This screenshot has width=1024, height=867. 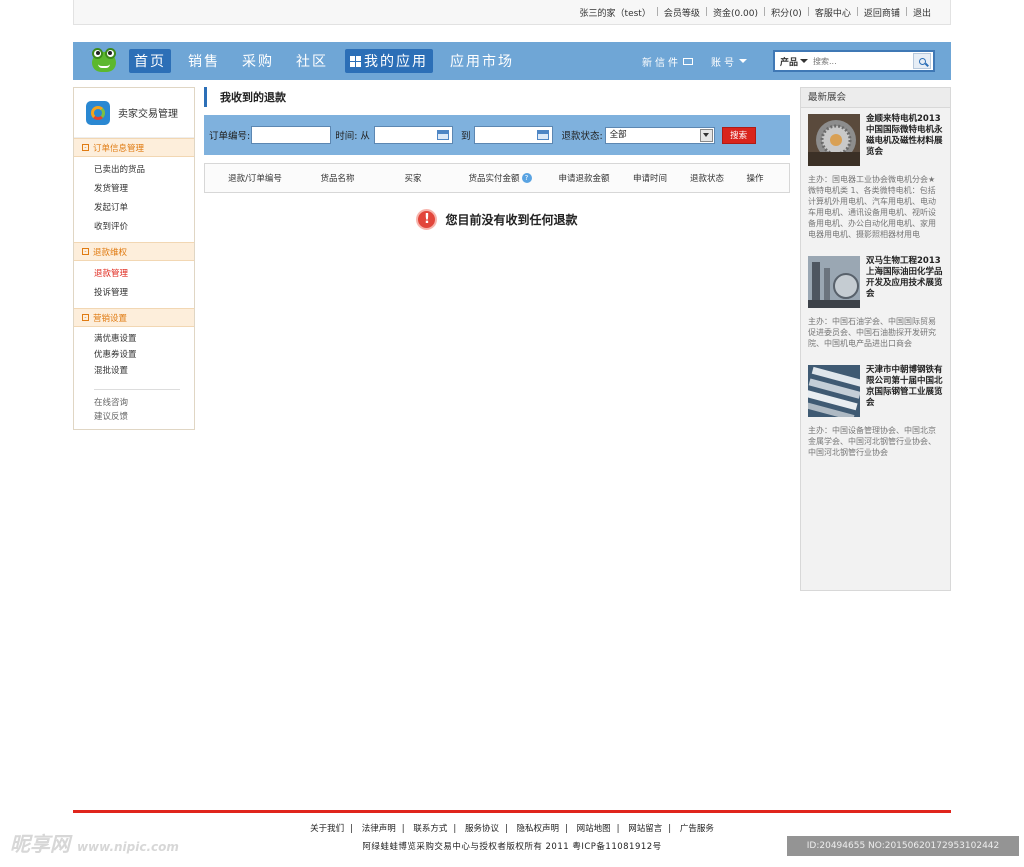 I want to click on search-input, so click(x=858, y=61).